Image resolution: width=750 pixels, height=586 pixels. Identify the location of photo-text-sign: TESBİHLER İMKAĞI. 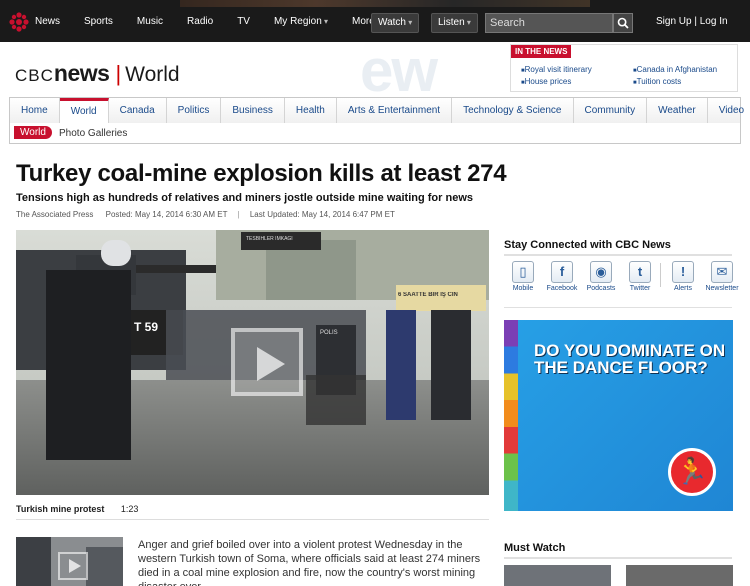
(269, 239).